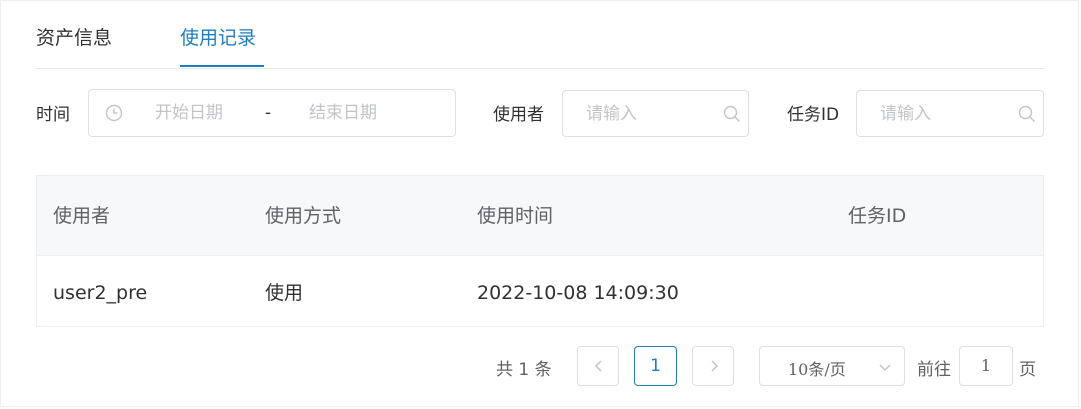 This screenshot has width=1081, height=409. I want to click on user-search-placeholder: 请输入, so click(611, 114).